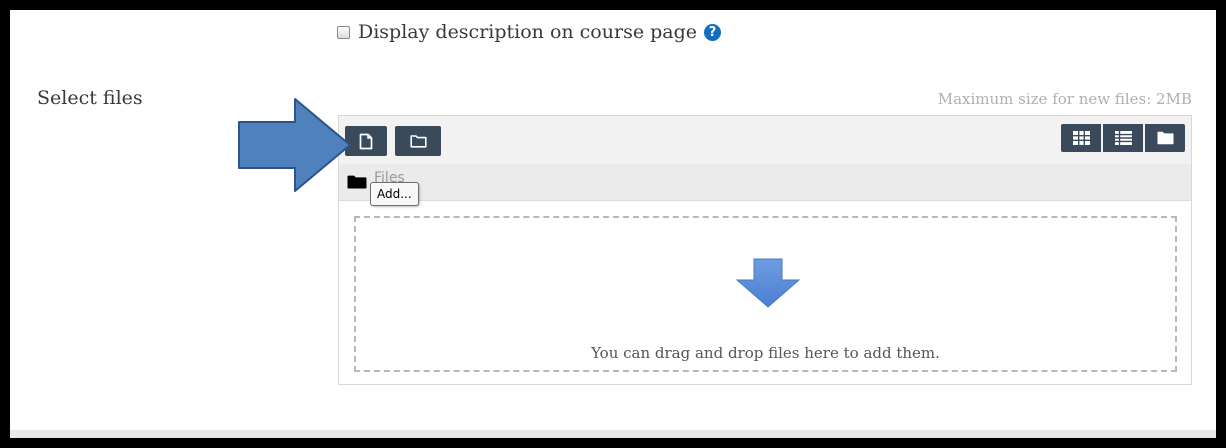 The height and width of the screenshot is (448, 1226). I want to click on select-files-label: Select files, so click(90, 98).